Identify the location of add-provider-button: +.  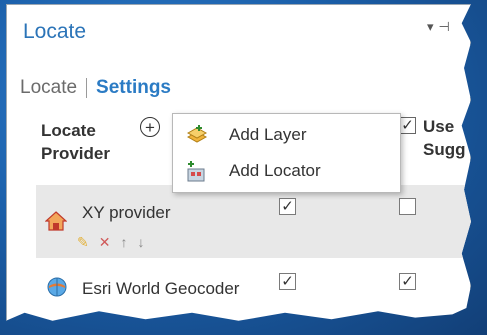
(150, 127).